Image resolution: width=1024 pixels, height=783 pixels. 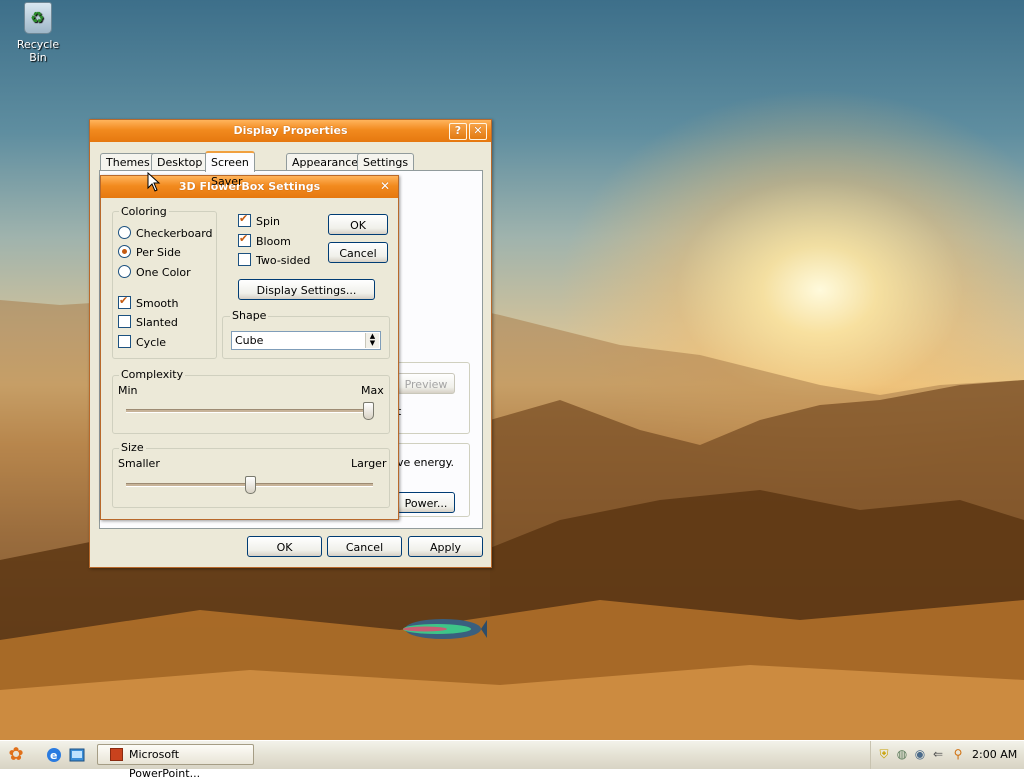 I want to click on checkbox-spin: Spin, so click(x=259, y=220).